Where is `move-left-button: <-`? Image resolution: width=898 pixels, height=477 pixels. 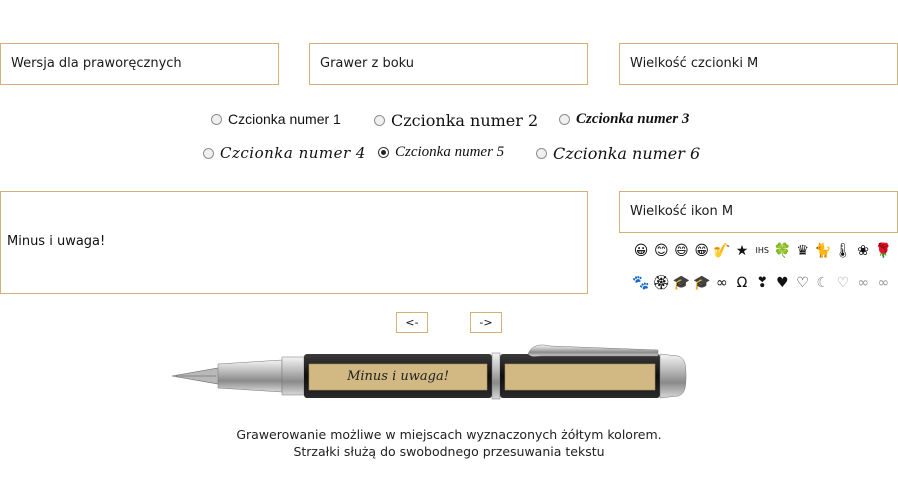 move-left-button: <- is located at coordinates (412, 322).